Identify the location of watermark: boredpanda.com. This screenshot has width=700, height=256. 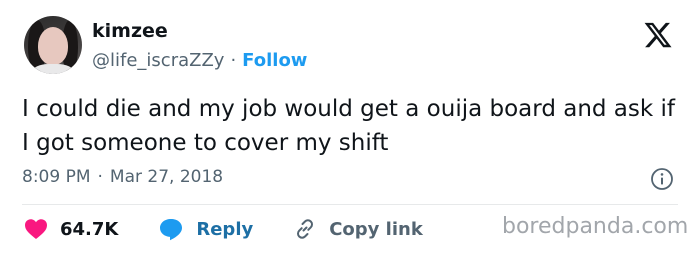
(595, 226).